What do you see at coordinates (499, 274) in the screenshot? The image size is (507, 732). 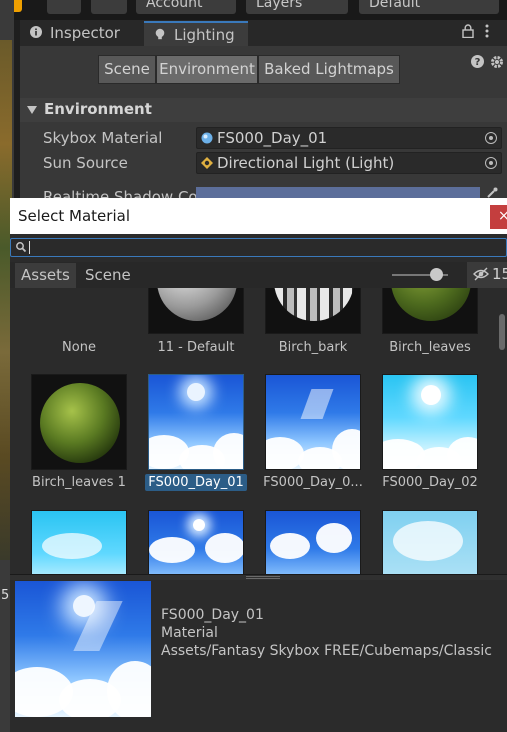 I see `hidden-count-value: 15` at bounding box center [499, 274].